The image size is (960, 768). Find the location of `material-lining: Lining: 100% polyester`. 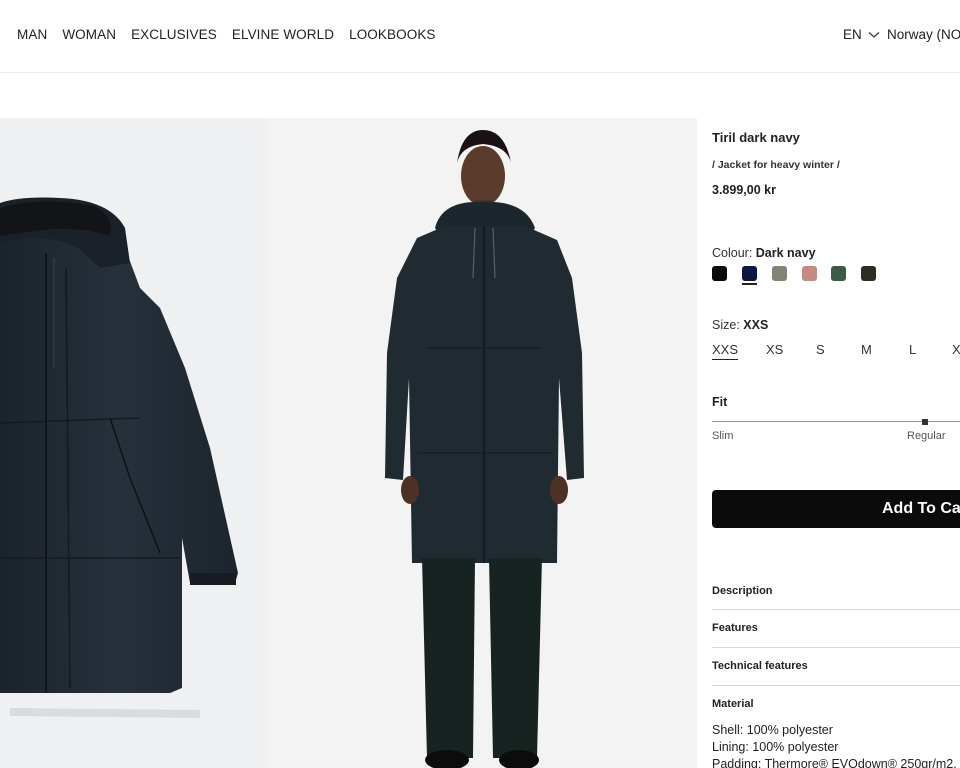

material-lining: Lining: 100% polyester is located at coordinates (775, 747).